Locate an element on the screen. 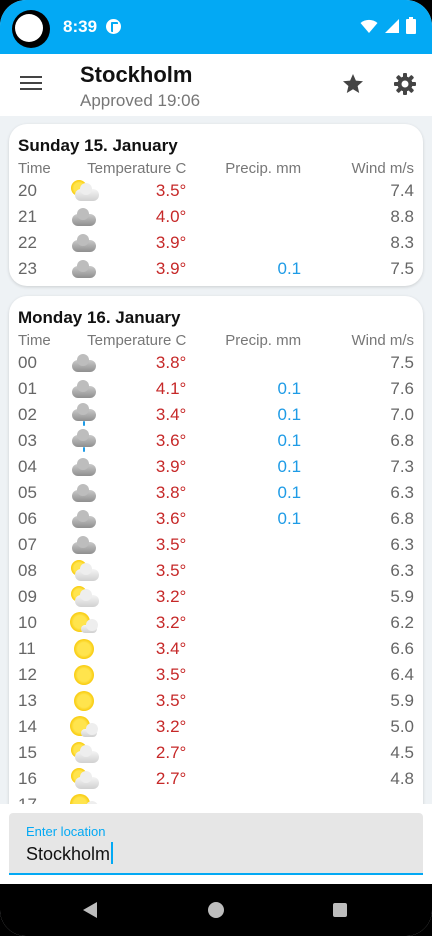 This screenshot has height=936, width=432. recents-button is located at coordinates (340, 910).